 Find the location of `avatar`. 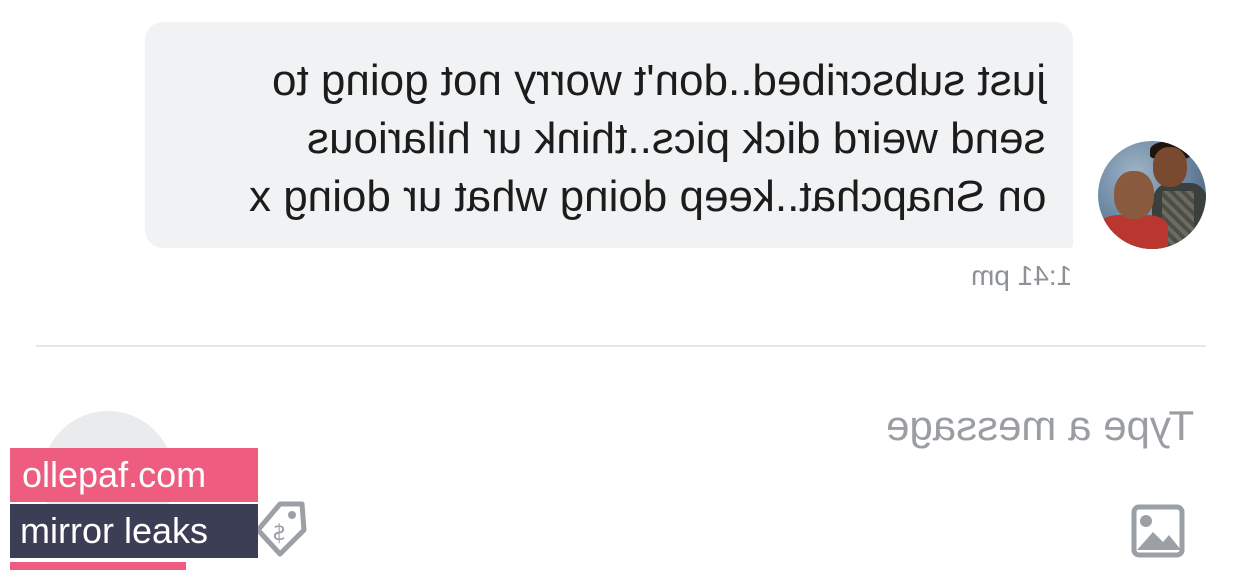

avatar is located at coordinates (1152, 195).